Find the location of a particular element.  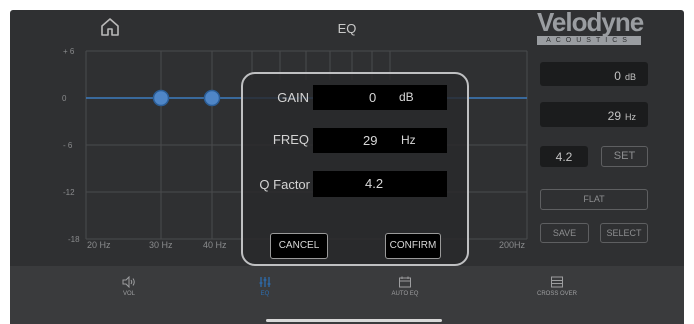

tab-auto-eq-label: AUTO EQ is located at coordinates (405, 294).